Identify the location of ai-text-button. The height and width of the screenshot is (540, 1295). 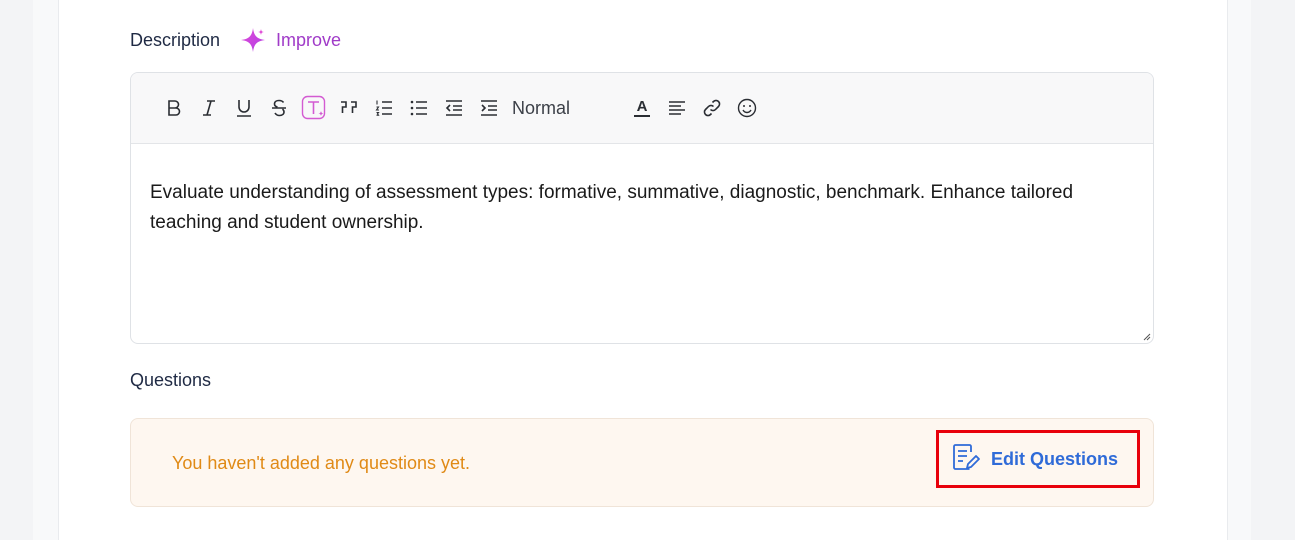
(313, 108).